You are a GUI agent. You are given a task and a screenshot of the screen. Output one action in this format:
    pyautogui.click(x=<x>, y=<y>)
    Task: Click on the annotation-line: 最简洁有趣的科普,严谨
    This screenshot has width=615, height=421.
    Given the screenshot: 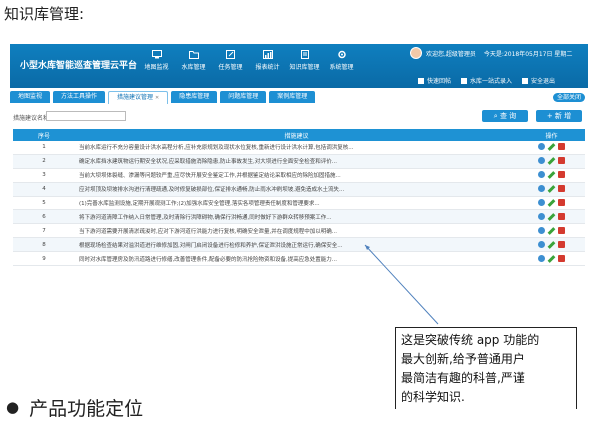 What is the action you would take?
    pyautogui.click(x=463, y=378)
    